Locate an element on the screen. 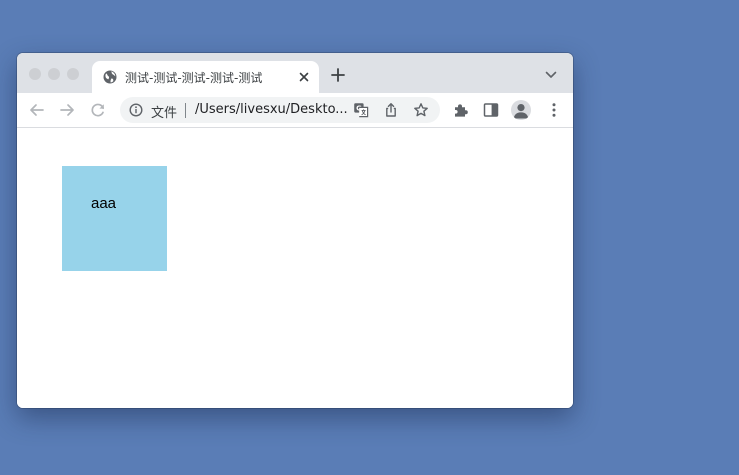 The image size is (739, 475). chevron-down-icon is located at coordinates (551, 75).